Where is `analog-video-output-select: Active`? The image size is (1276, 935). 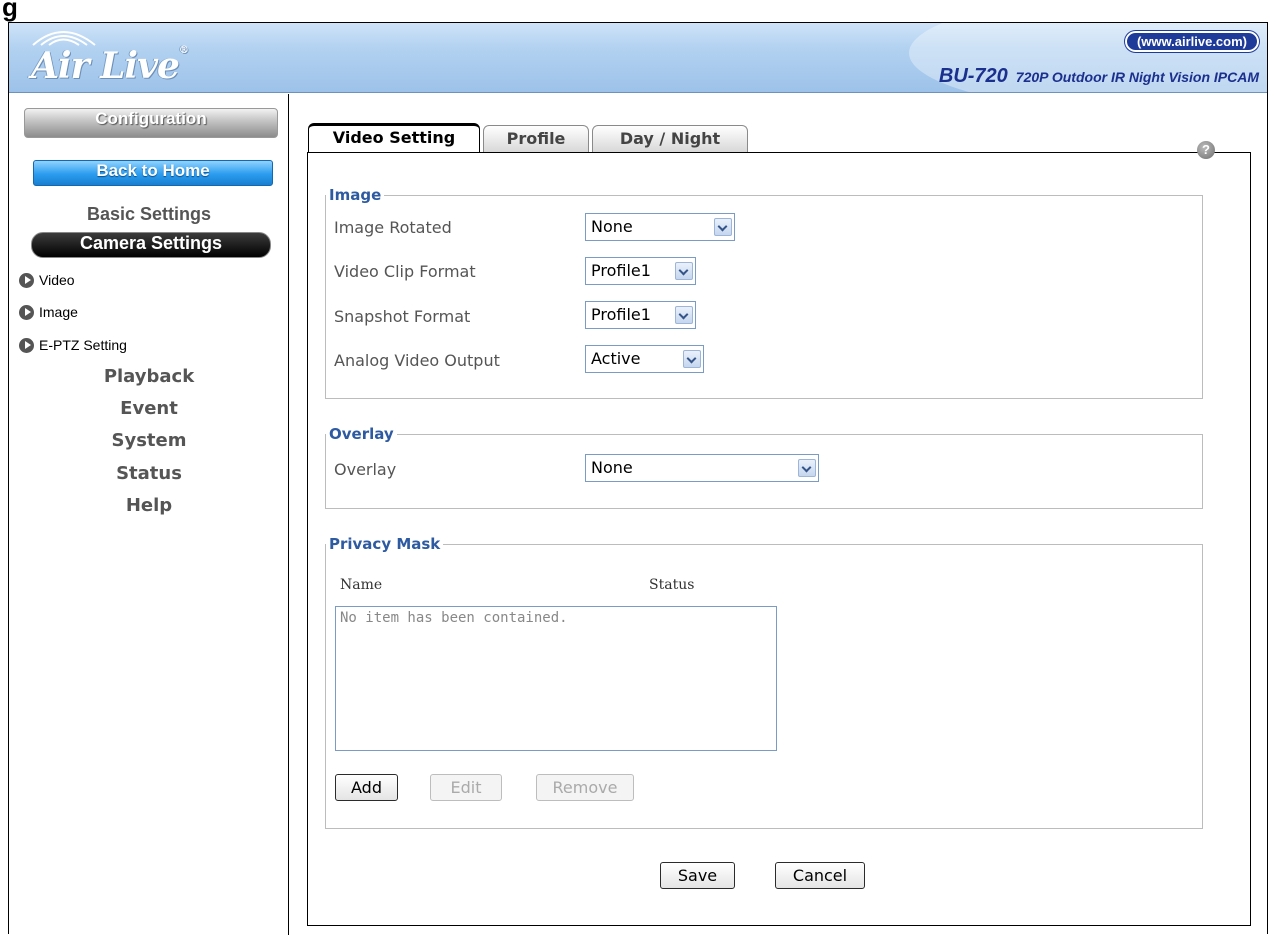
analog-video-output-select: Active is located at coordinates (644, 359).